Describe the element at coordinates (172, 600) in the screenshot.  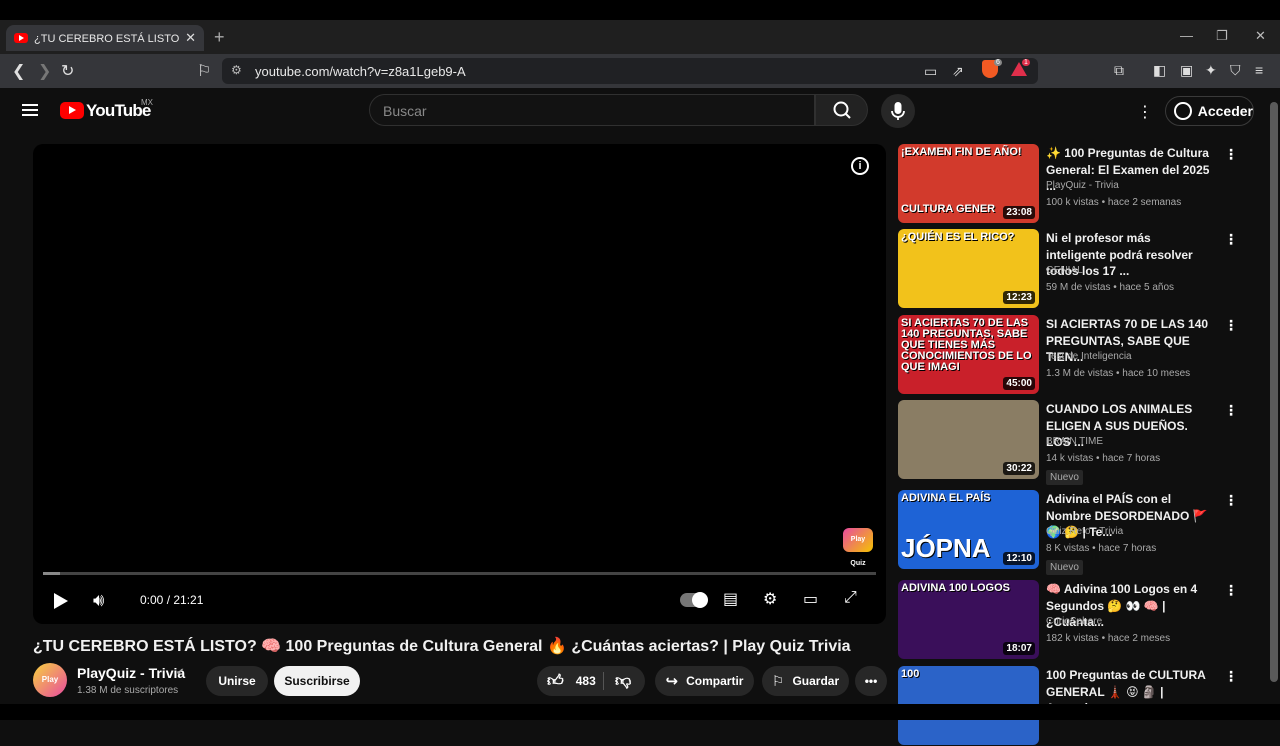
I see `time-display: 0:00 / 21:21` at that location.